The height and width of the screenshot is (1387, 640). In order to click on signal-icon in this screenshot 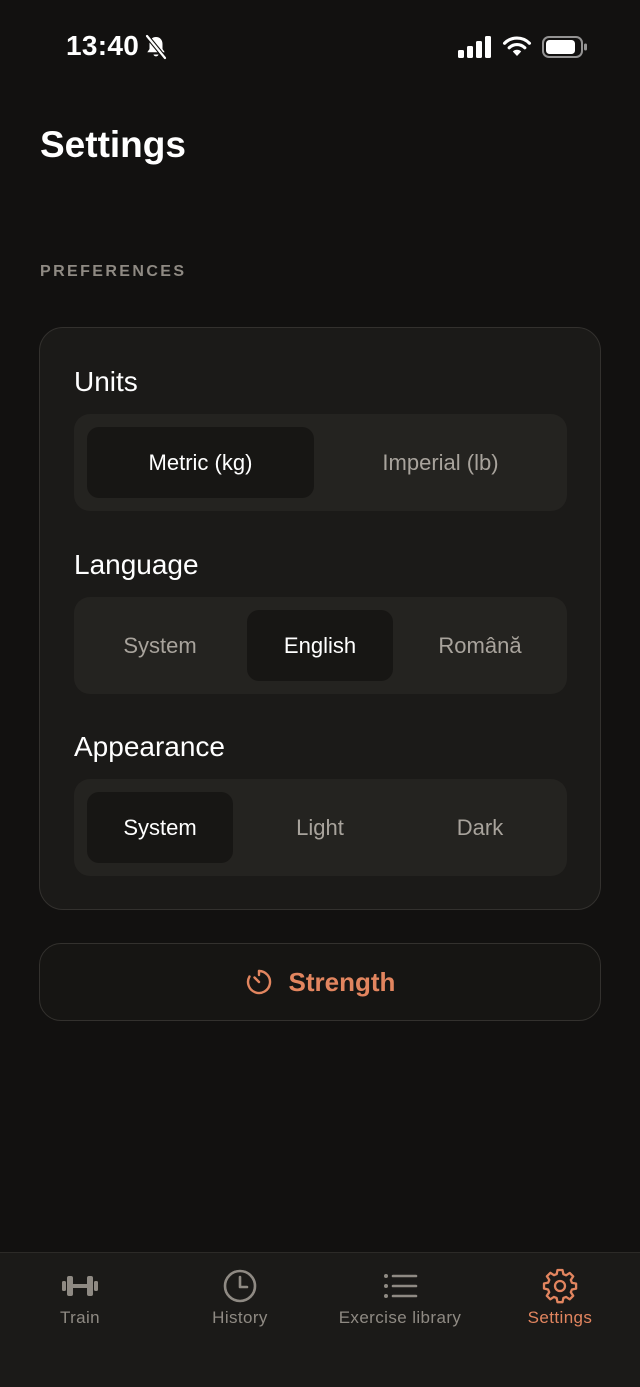, I will do `click(474, 47)`.